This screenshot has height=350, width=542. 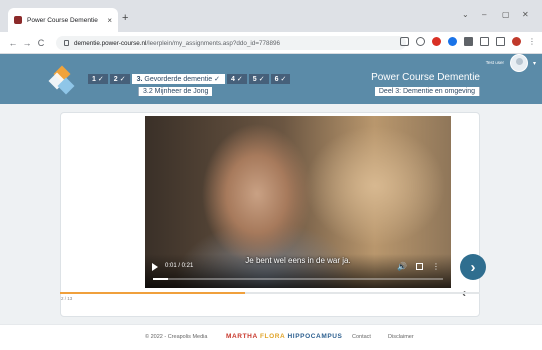 I want to click on close-tab-icon: ×, so click(x=109, y=20).